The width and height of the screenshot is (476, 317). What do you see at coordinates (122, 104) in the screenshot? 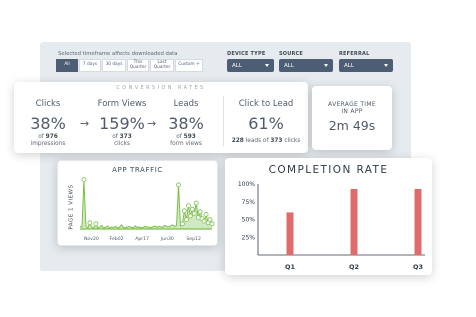
I see `form-views-label: Form Views` at bounding box center [122, 104].